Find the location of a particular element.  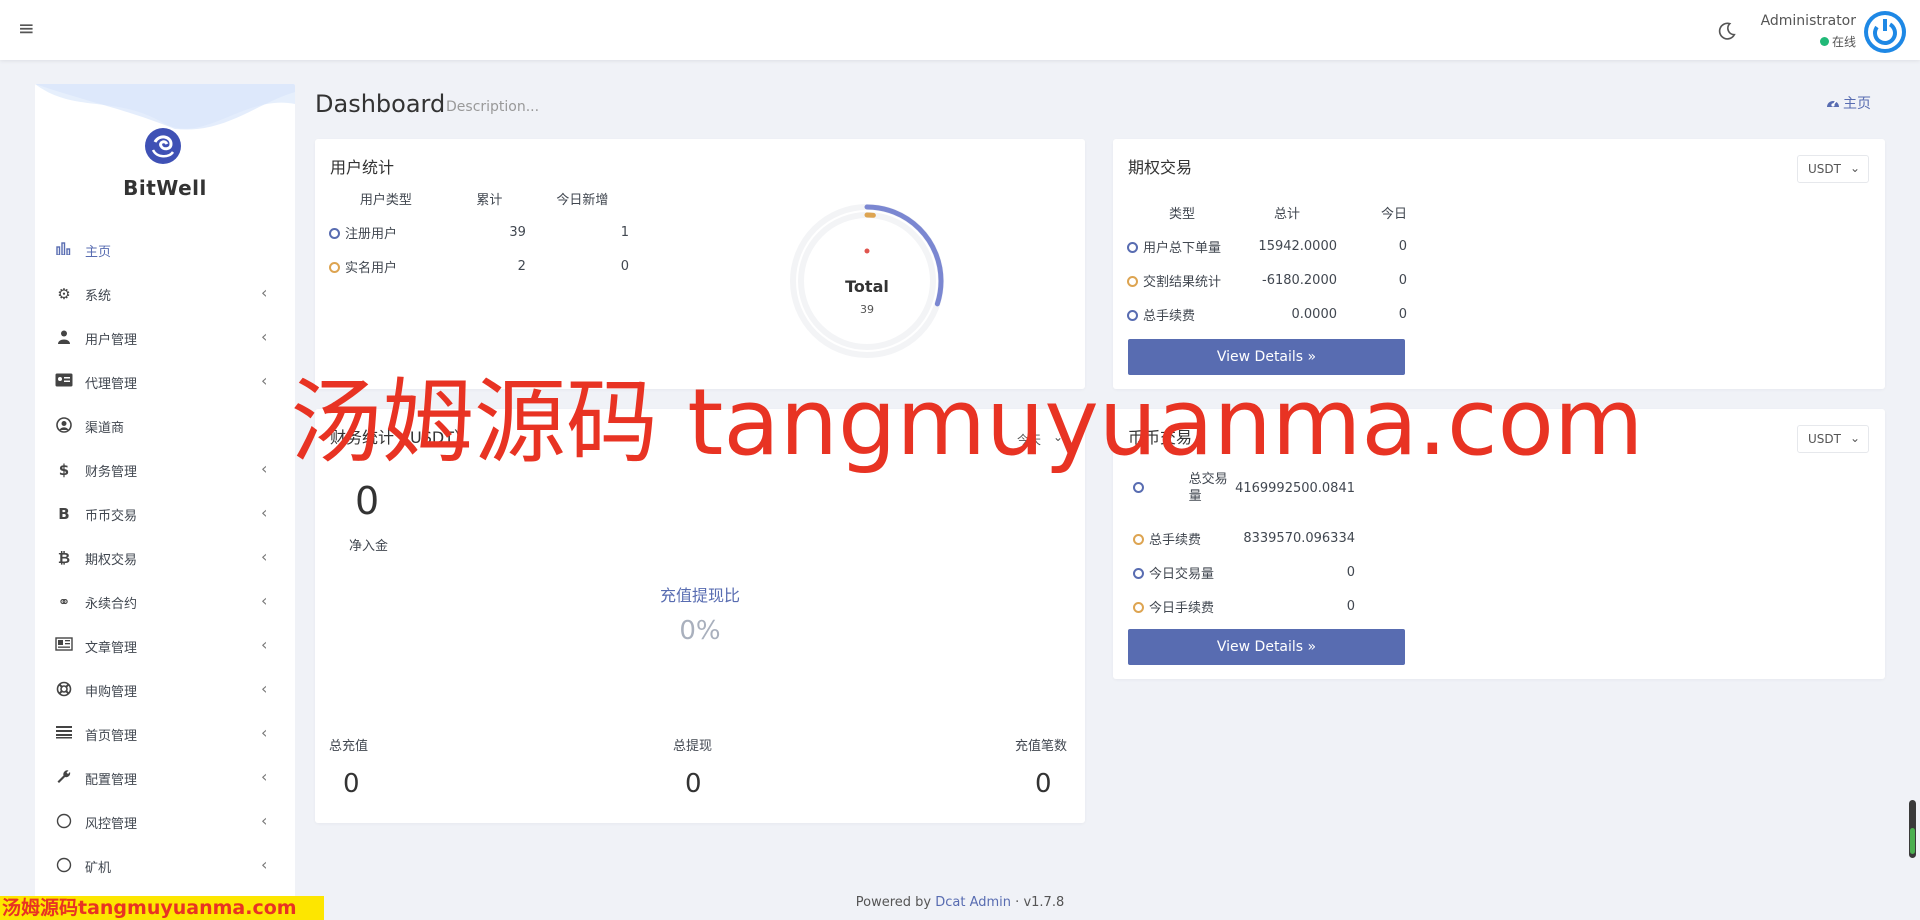

sidebar-item: 代理管理 ‹ is located at coordinates (165, 382).